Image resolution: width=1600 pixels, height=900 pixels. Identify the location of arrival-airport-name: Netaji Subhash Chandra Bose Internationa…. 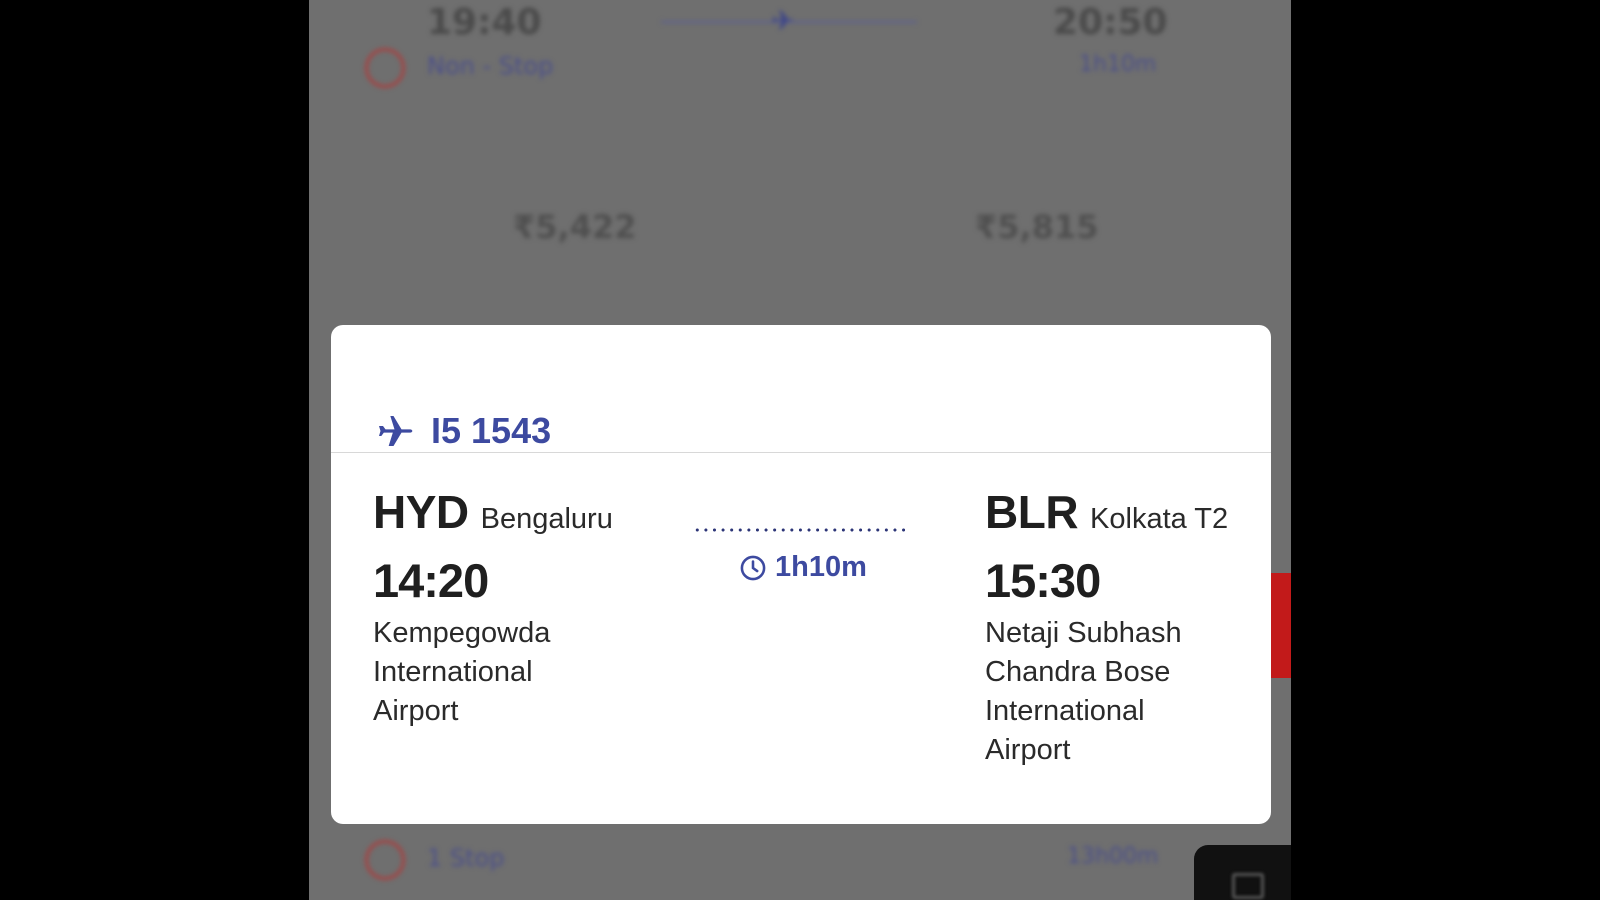
(1120, 692).